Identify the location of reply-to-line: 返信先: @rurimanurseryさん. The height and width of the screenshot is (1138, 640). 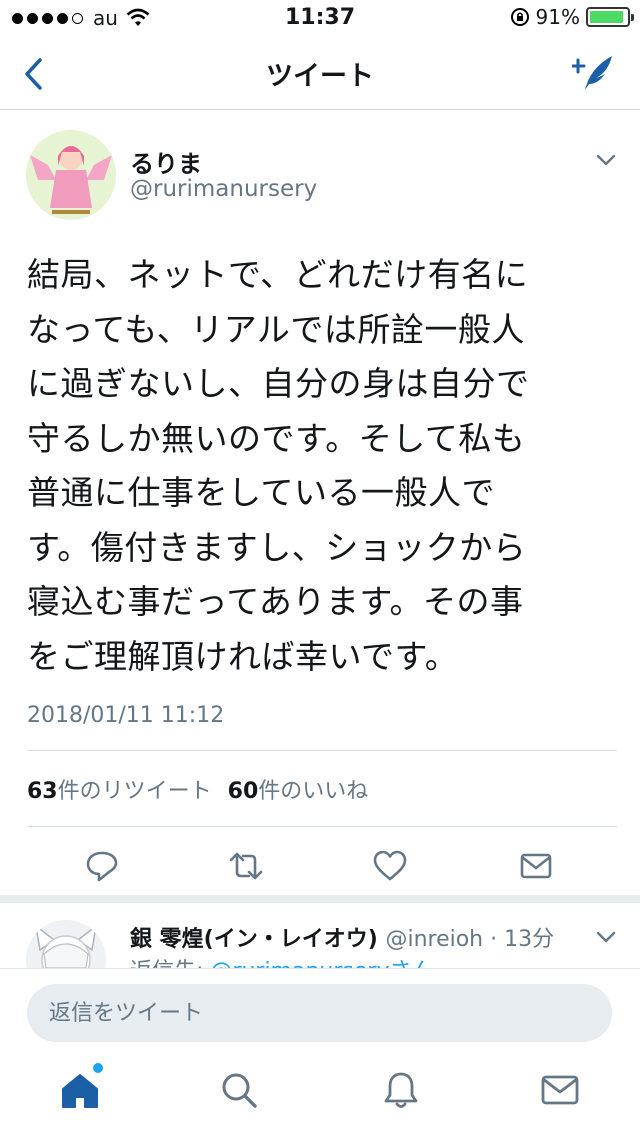
(281, 960).